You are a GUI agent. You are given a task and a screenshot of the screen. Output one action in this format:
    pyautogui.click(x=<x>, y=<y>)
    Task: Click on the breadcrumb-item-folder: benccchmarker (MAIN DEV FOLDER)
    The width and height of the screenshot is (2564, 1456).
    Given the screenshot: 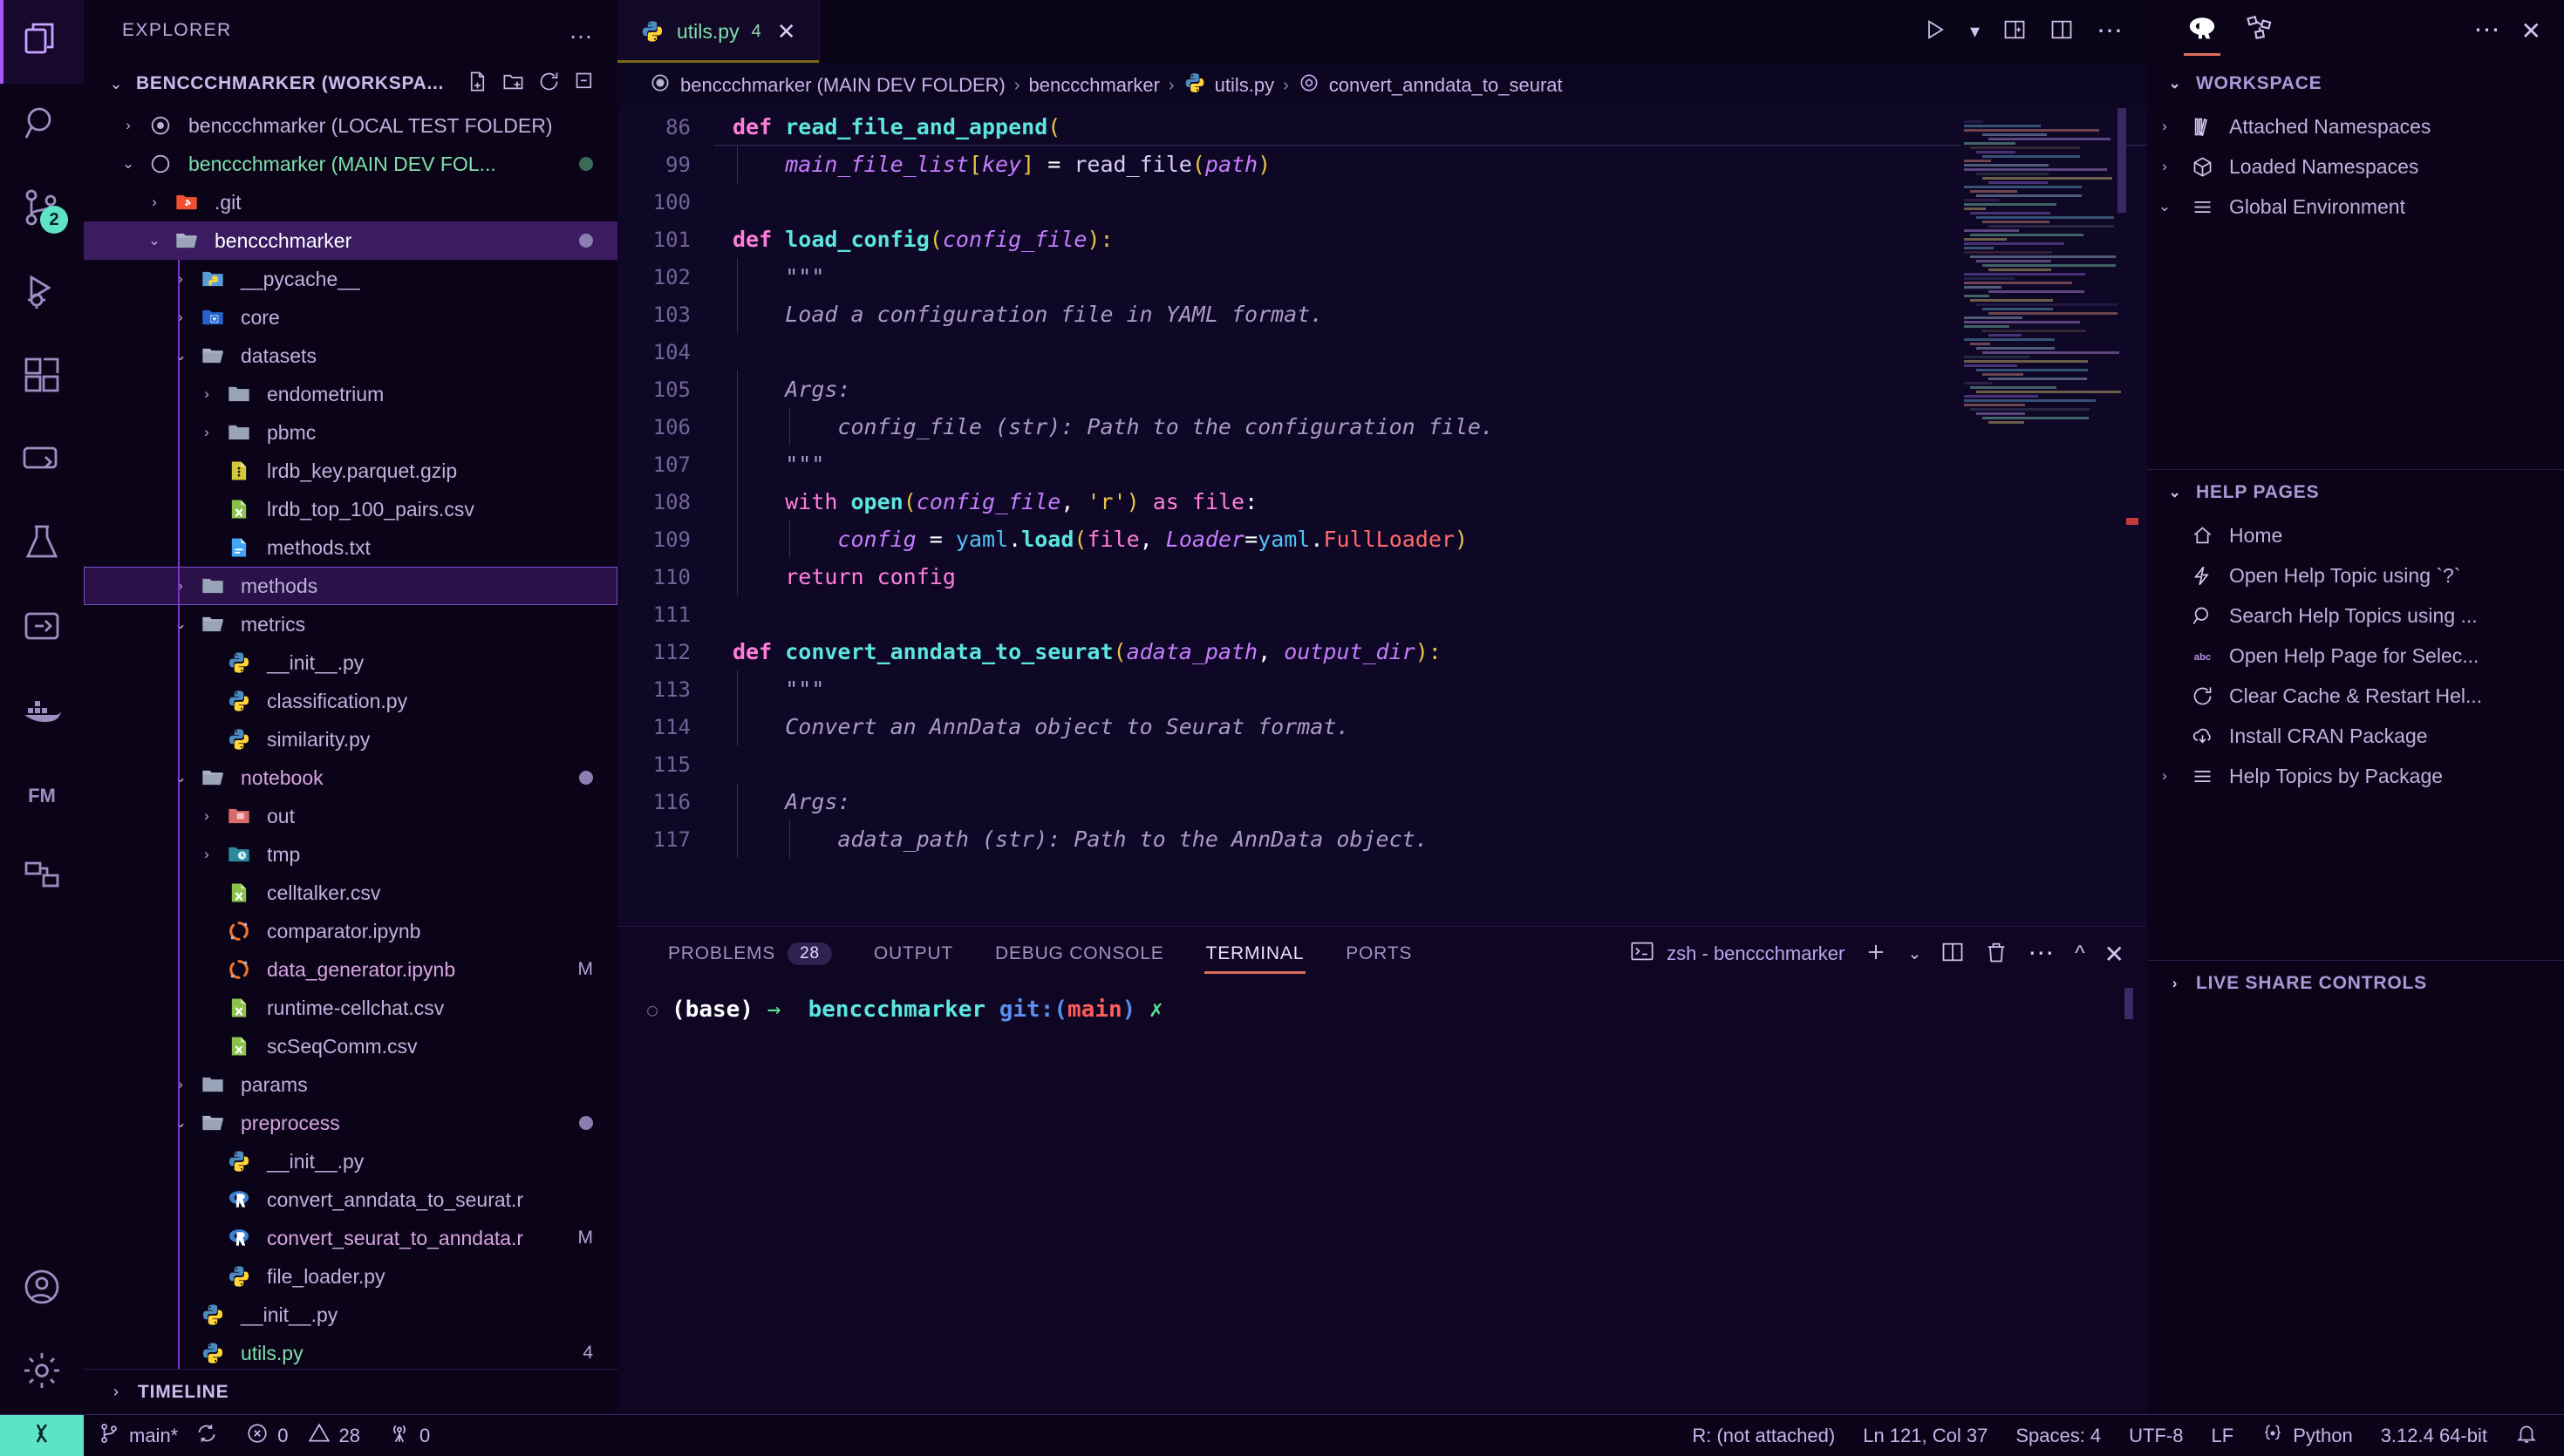 What is the action you would take?
    pyautogui.click(x=827, y=85)
    